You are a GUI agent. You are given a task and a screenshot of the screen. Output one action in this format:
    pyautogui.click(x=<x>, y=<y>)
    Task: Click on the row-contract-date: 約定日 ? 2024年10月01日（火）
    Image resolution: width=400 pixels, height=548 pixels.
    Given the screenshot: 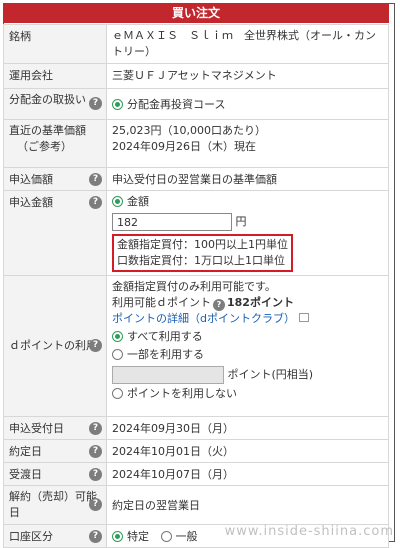 What is the action you would take?
    pyautogui.click(x=196, y=451)
    